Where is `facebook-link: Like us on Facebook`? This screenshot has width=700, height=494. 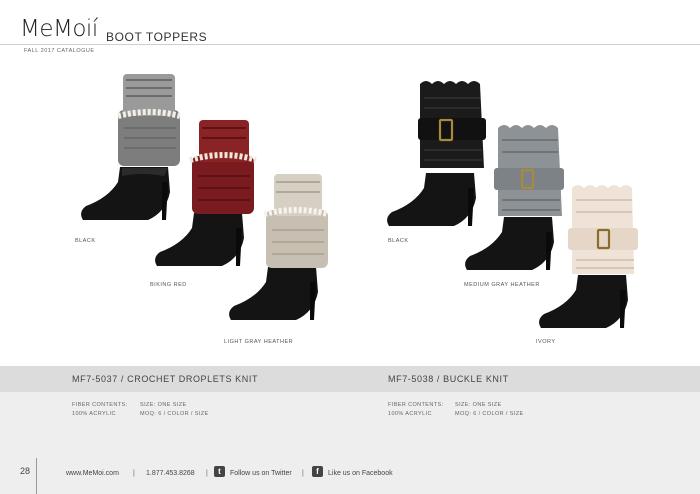
facebook-link: Like us on Facebook is located at coordinates (360, 473).